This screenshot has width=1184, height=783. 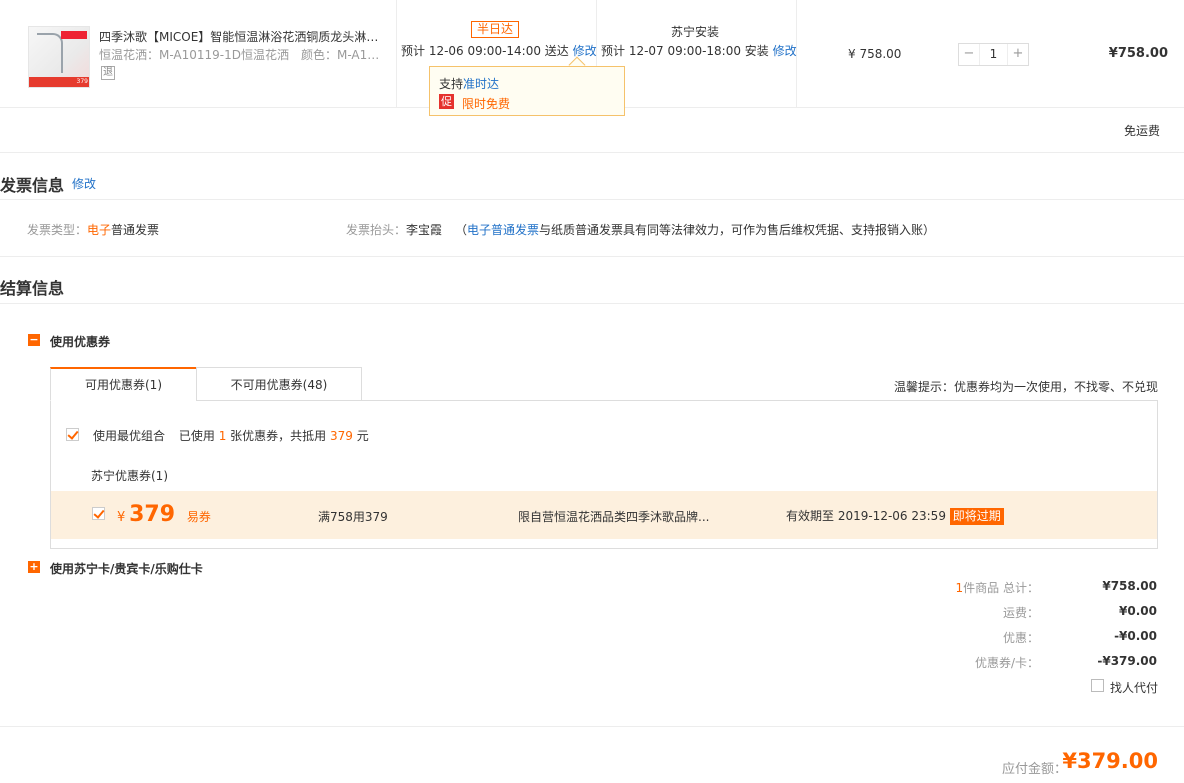 I want to click on unit-price: ¥ 758.00, so click(x=875, y=54).